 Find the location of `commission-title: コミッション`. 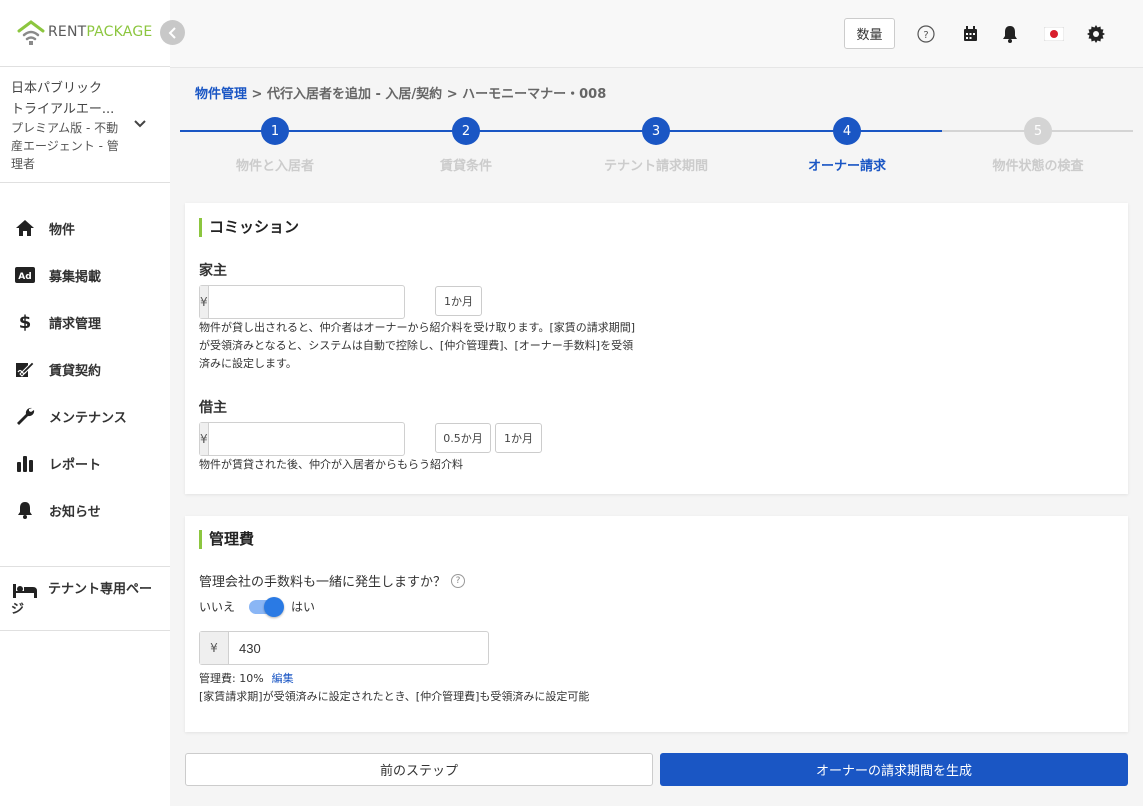

commission-title: コミッション is located at coordinates (249, 227).